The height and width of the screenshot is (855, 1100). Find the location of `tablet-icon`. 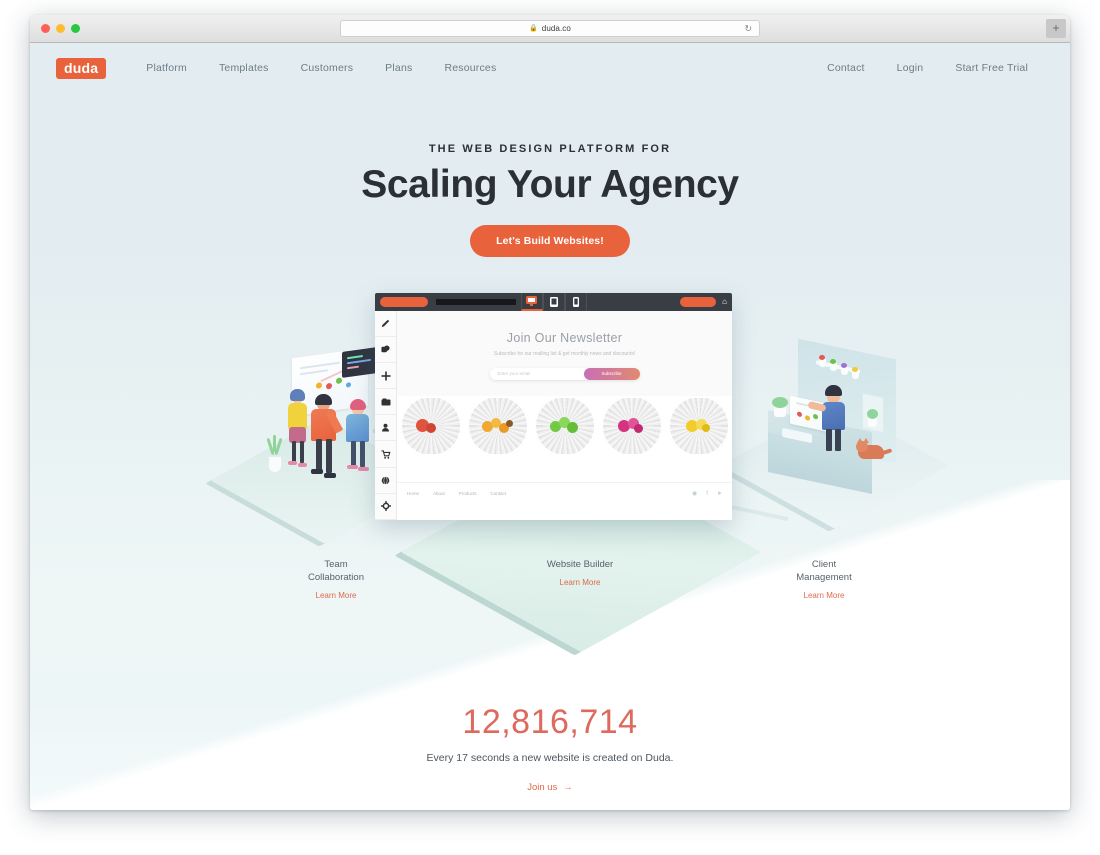

tablet-icon is located at coordinates (553, 302).